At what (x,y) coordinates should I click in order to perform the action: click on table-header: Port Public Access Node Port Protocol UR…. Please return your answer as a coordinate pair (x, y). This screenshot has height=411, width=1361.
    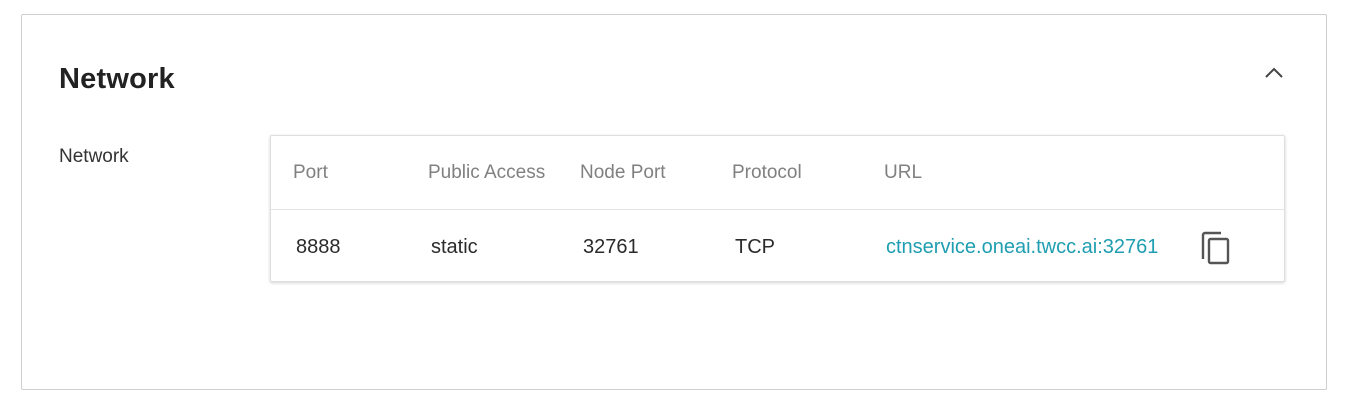
    Looking at the image, I should click on (777, 173).